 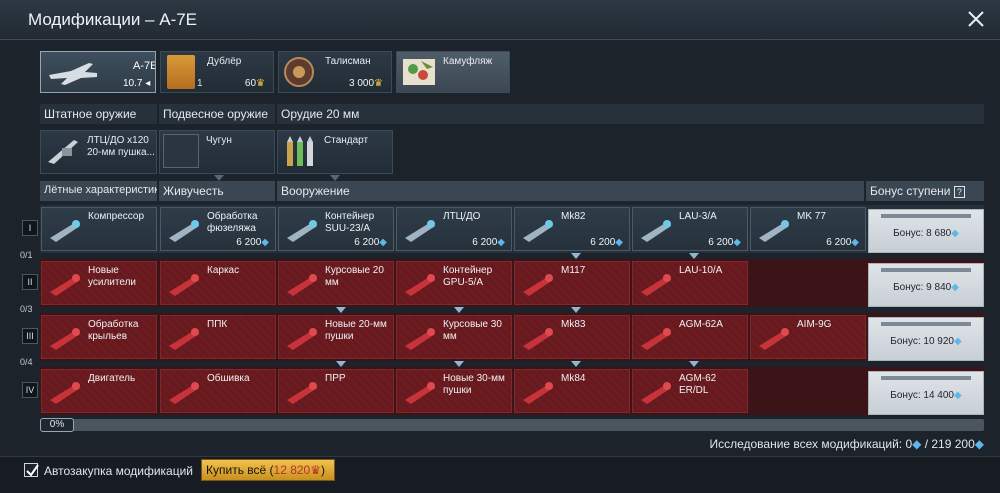 I want to click on bomb-rack-icon, so click(x=181, y=151).